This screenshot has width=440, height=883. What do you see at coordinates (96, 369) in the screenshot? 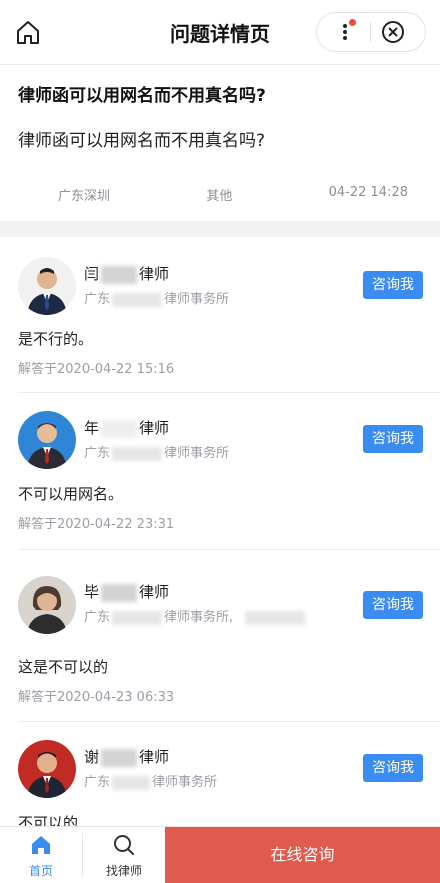
I see `answer-time: 解答于2020-04-22 15:16` at bounding box center [96, 369].